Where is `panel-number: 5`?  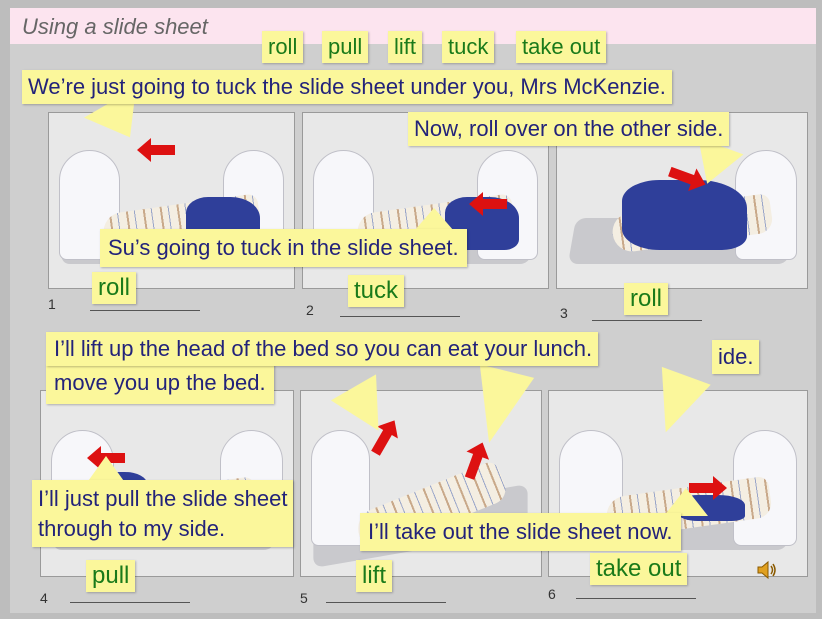
panel-number: 5 is located at coordinates (304, 598).